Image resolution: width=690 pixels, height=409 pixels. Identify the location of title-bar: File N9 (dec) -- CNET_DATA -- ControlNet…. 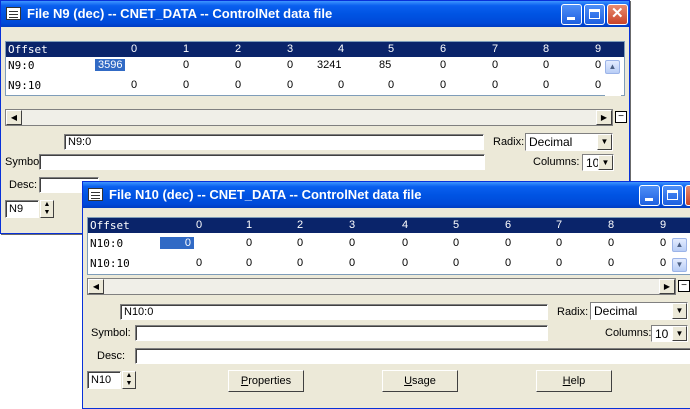
(315, 14).